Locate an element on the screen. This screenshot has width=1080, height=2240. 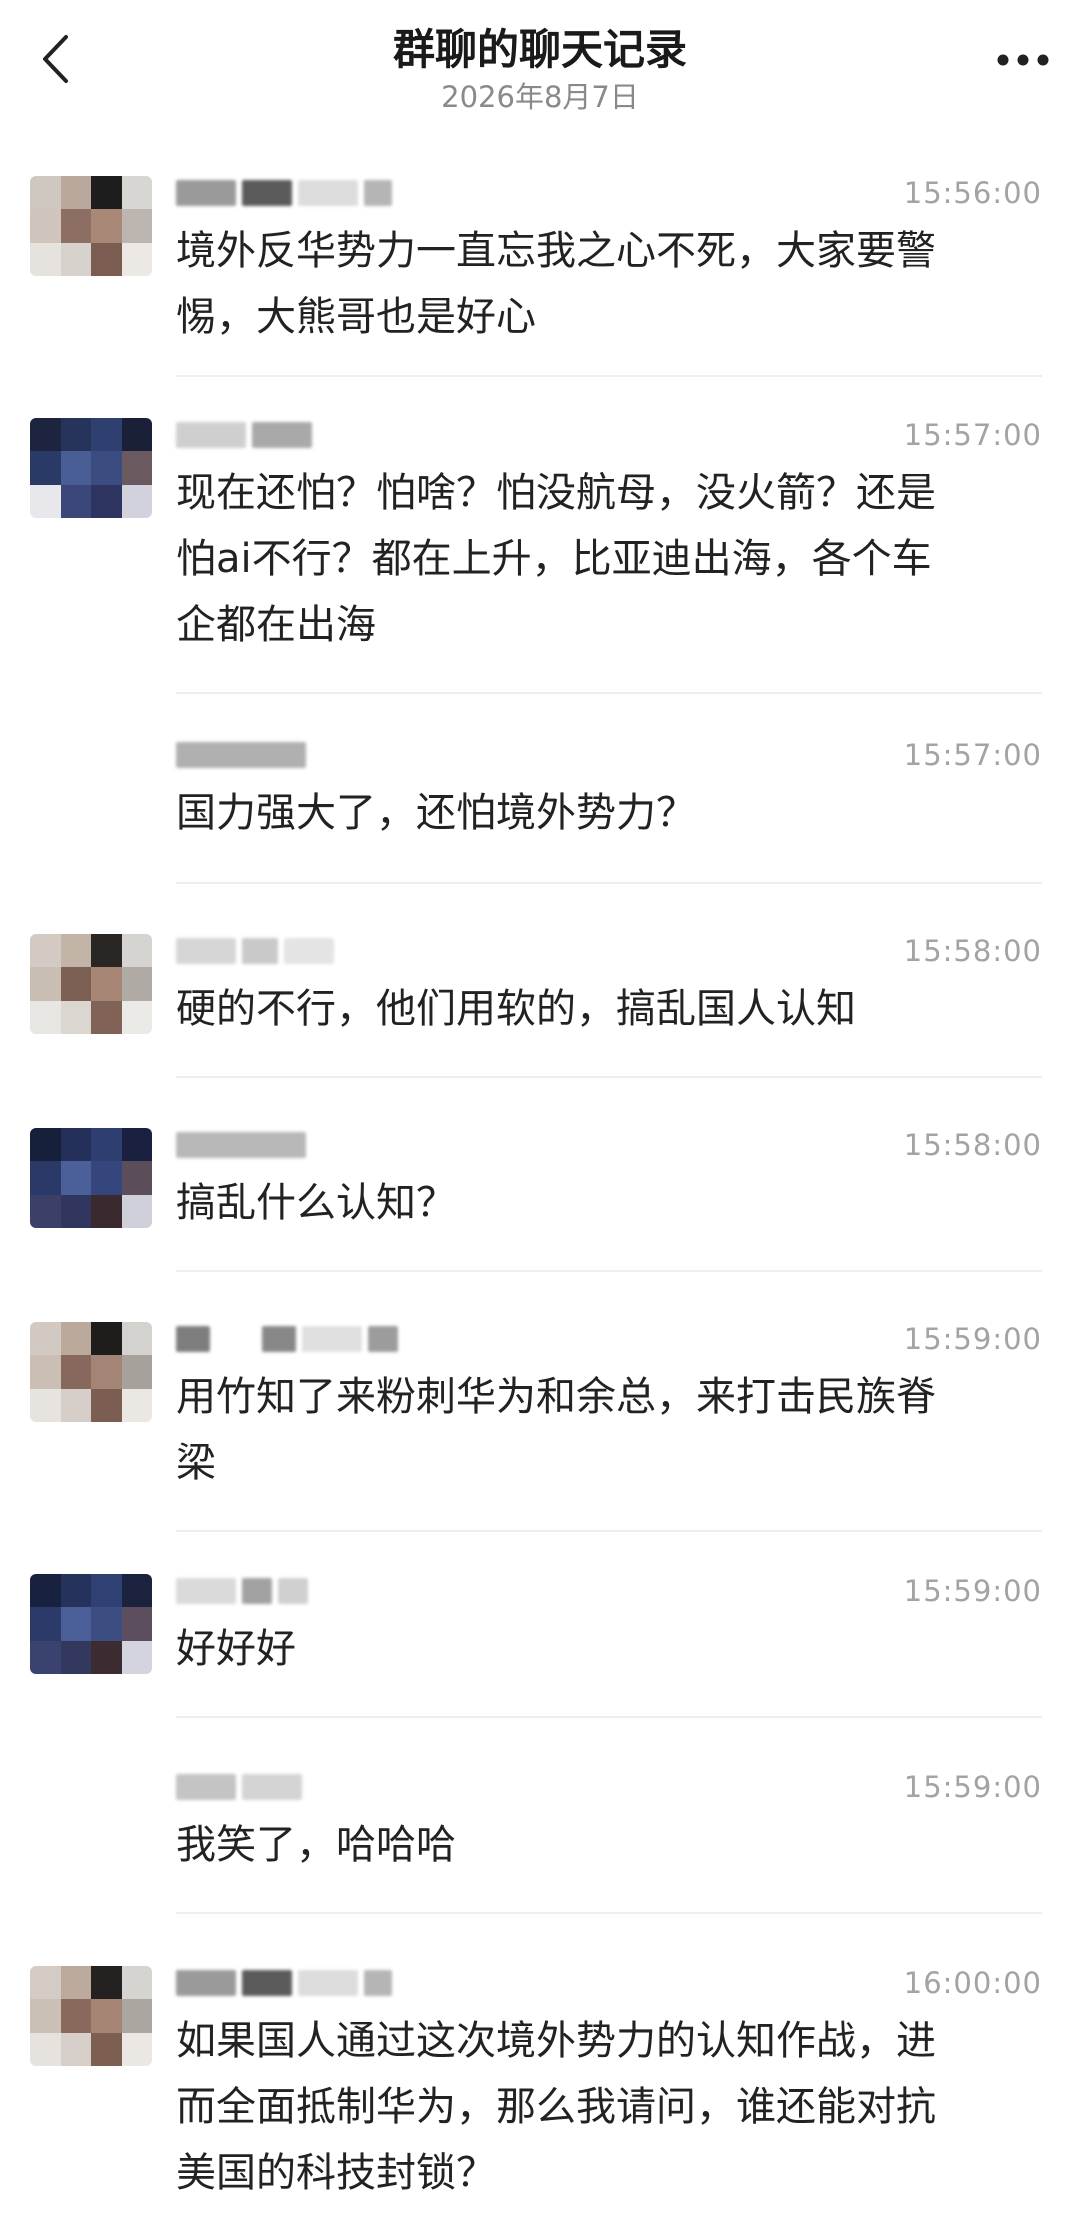
more-button is located at coordinates (1023, 60).